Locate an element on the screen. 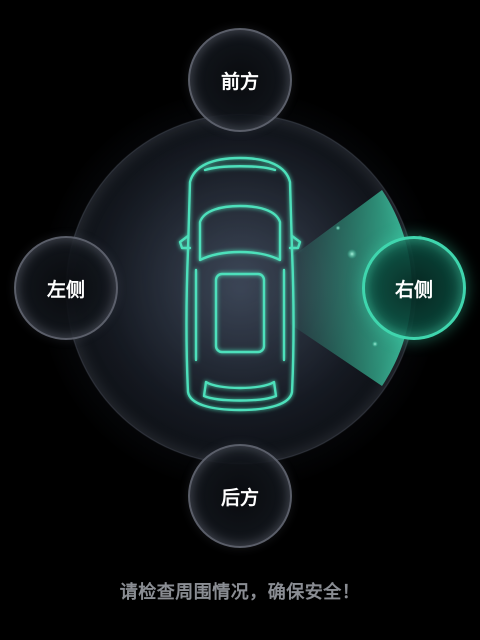 The image size is (480, 640). right-camera-button: 右侧 is located at coordinates (414, 288).